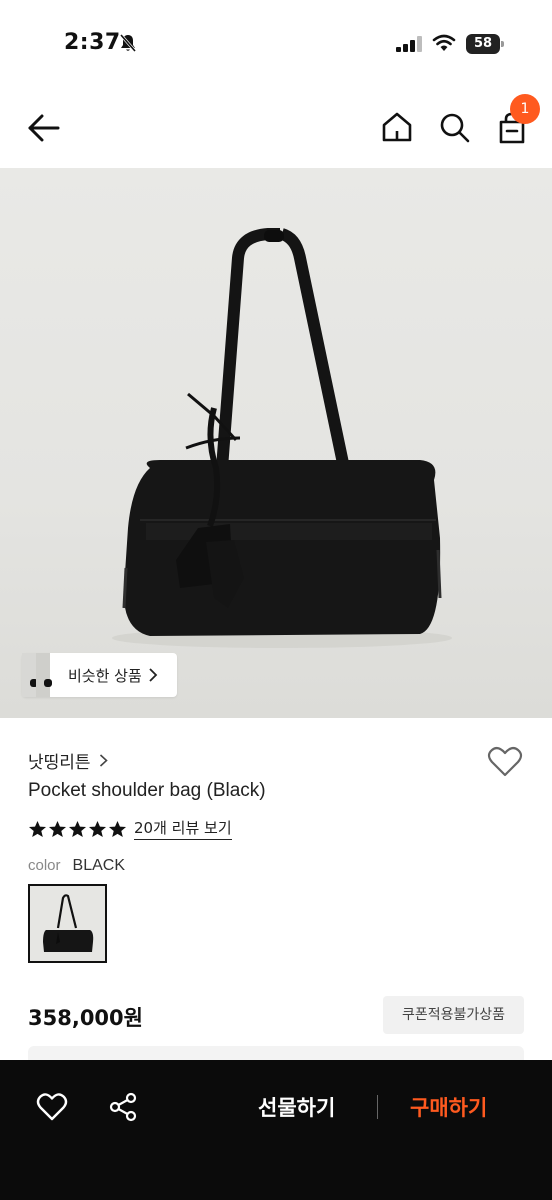  What do you see at coordinates (183, 828) in the screenshot?
I see `review-link: 20개 리뷰 보기` at bounding box center [183, 828].